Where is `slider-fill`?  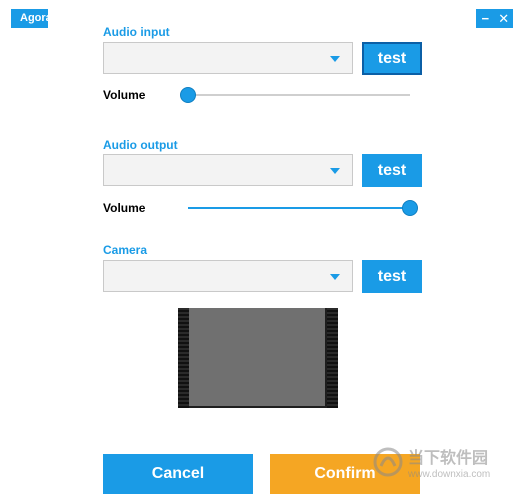 slider-fill is located at coordinates (299, 208).